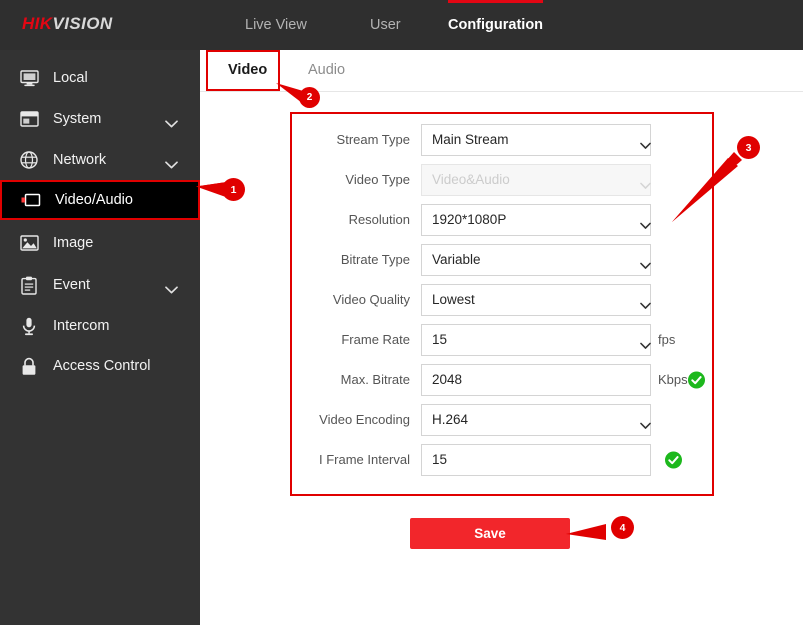 The height and width of the screenshot is (625, 803). I want to click on video-type-select: Video&Audio, so click(536, 180).